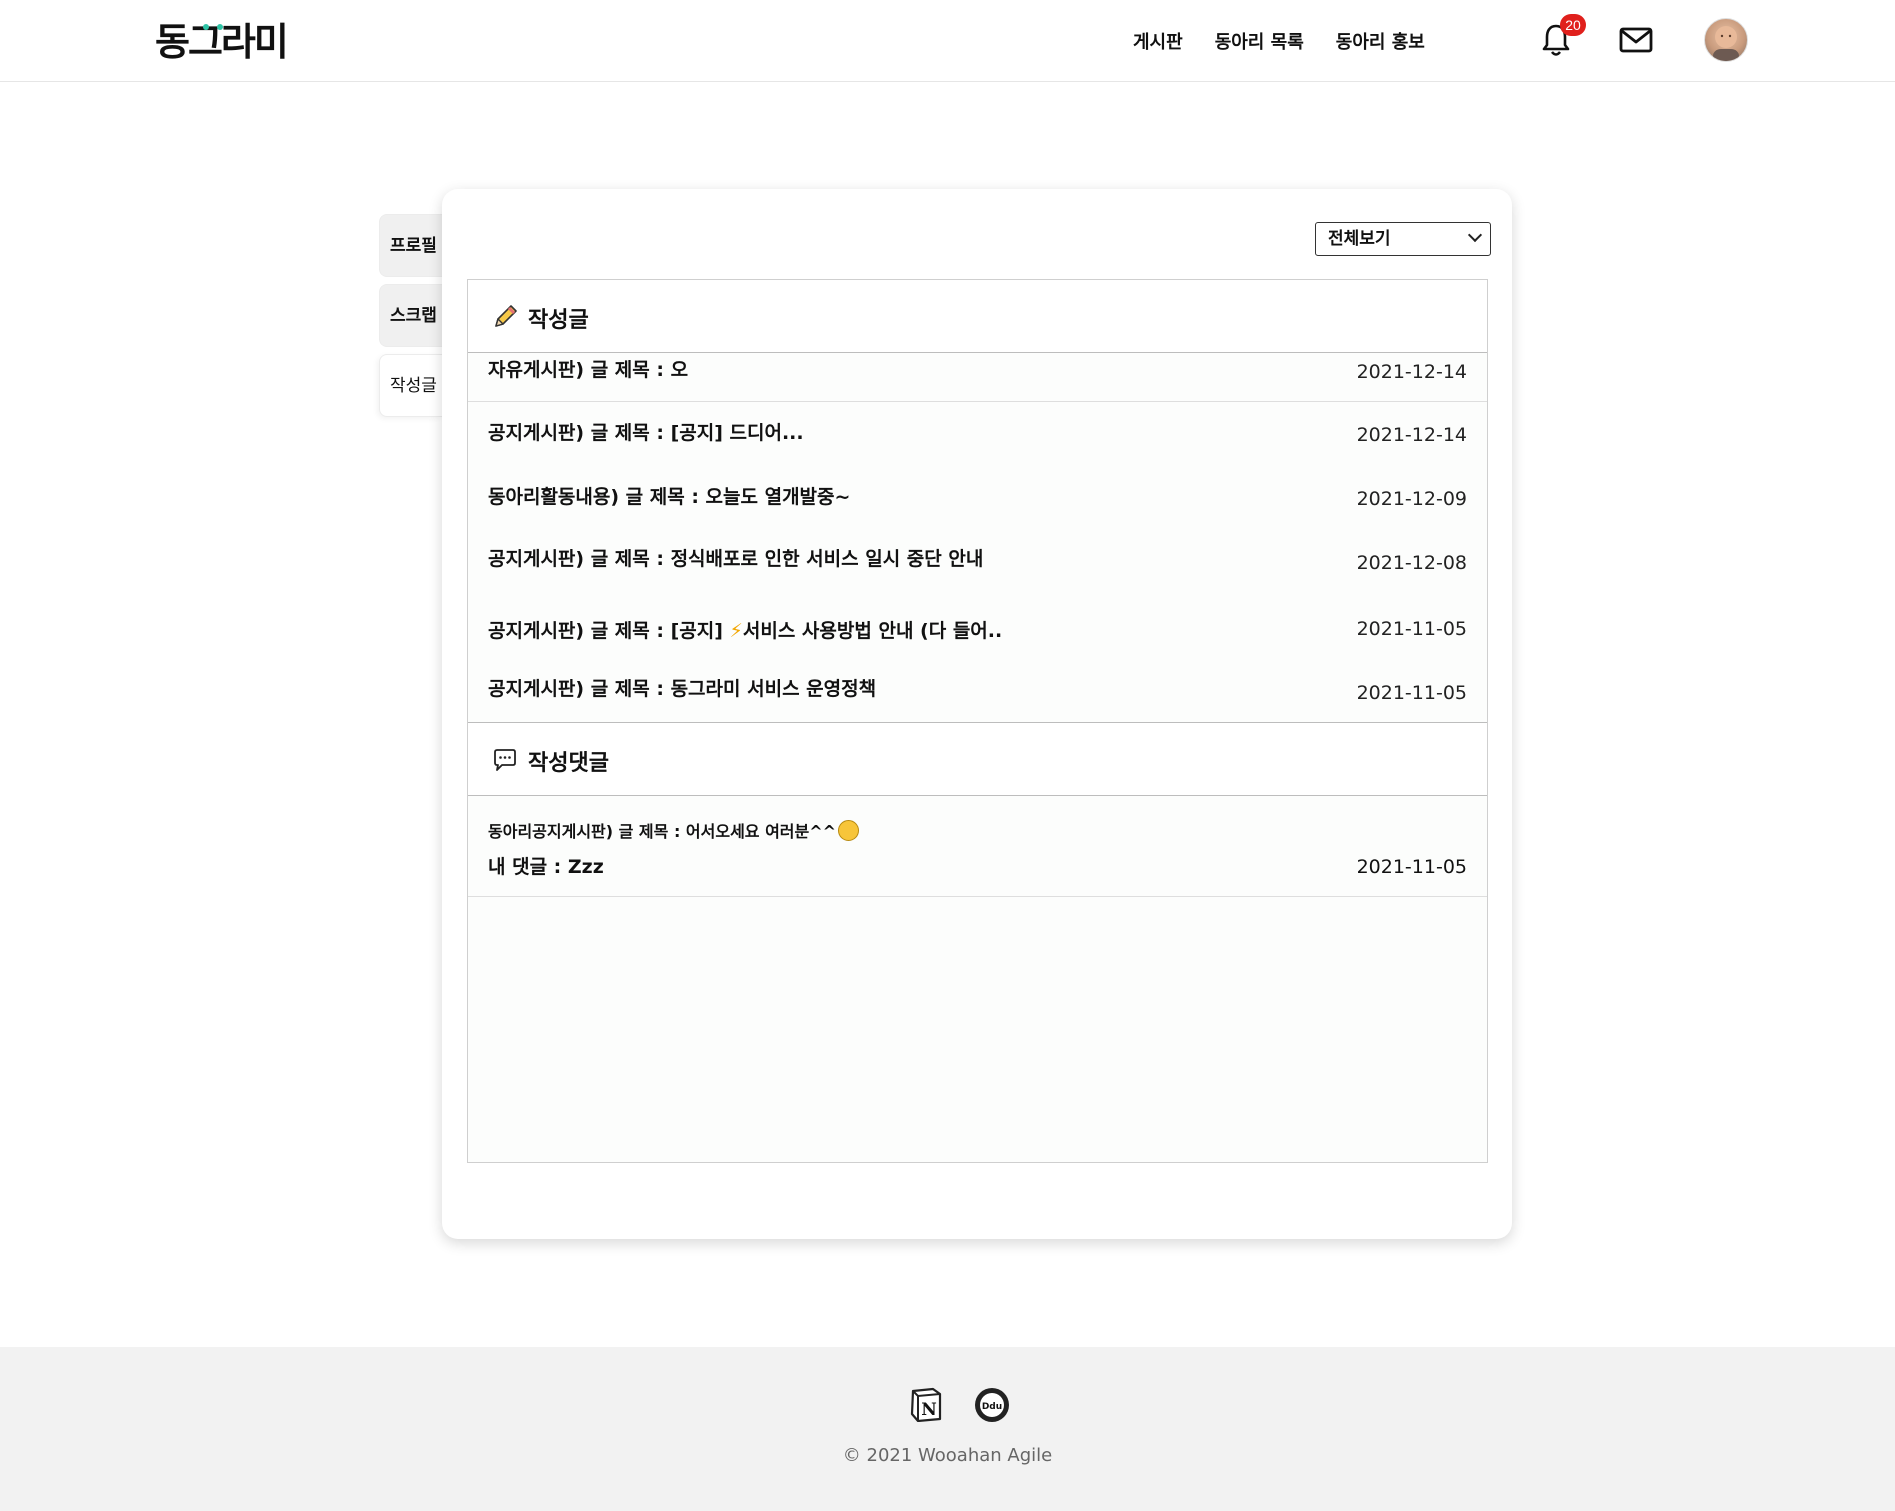 This screenshot has height=1511, width=1895. I want to click on nav-board: 게시판, so click(1158, 41).